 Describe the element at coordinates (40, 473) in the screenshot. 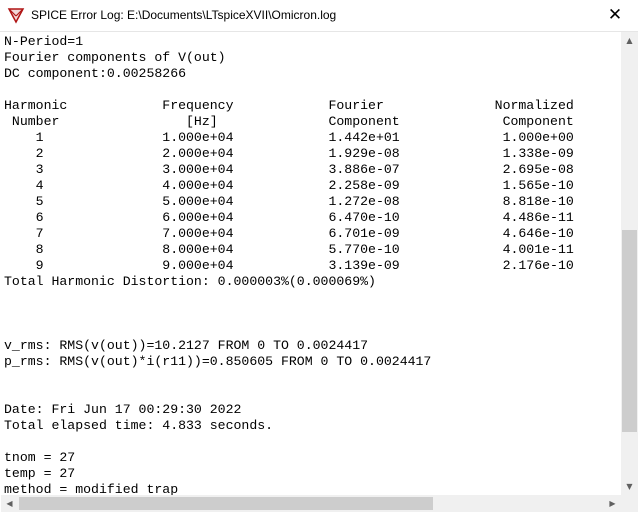

I see `log-line: temp = 27` at that location.